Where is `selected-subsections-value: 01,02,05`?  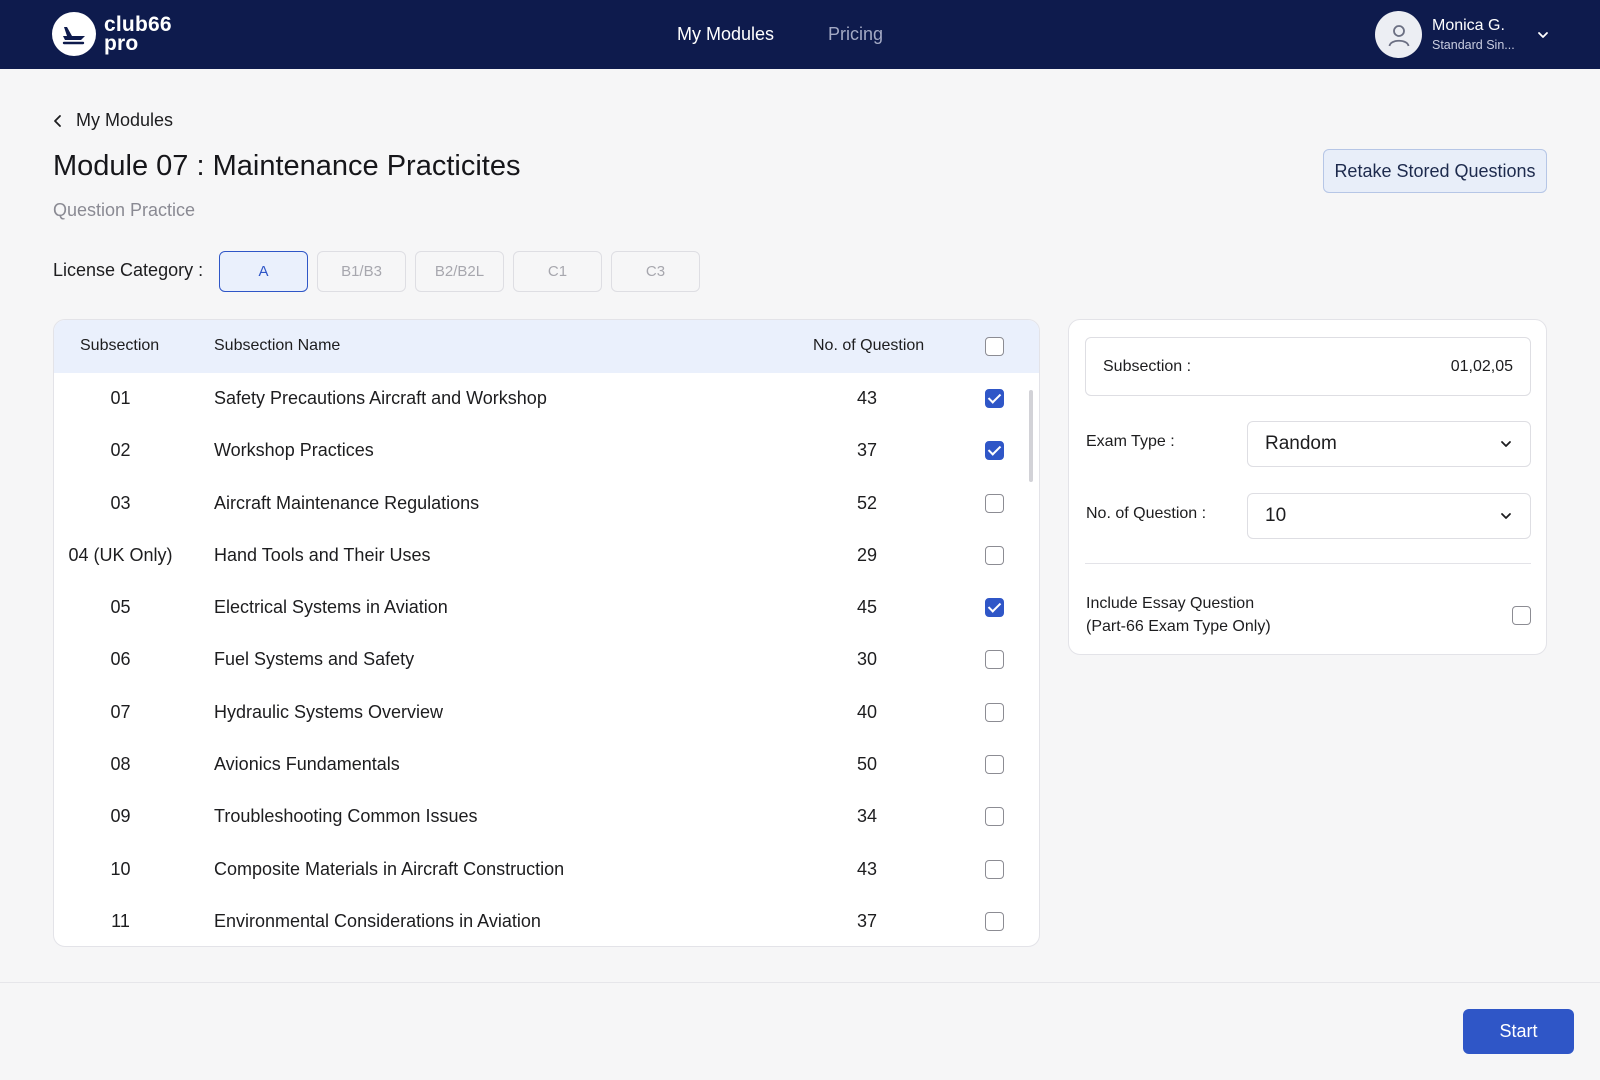
selected-subsections-value: 01,02,05 is located at coordinates (1481, 366).